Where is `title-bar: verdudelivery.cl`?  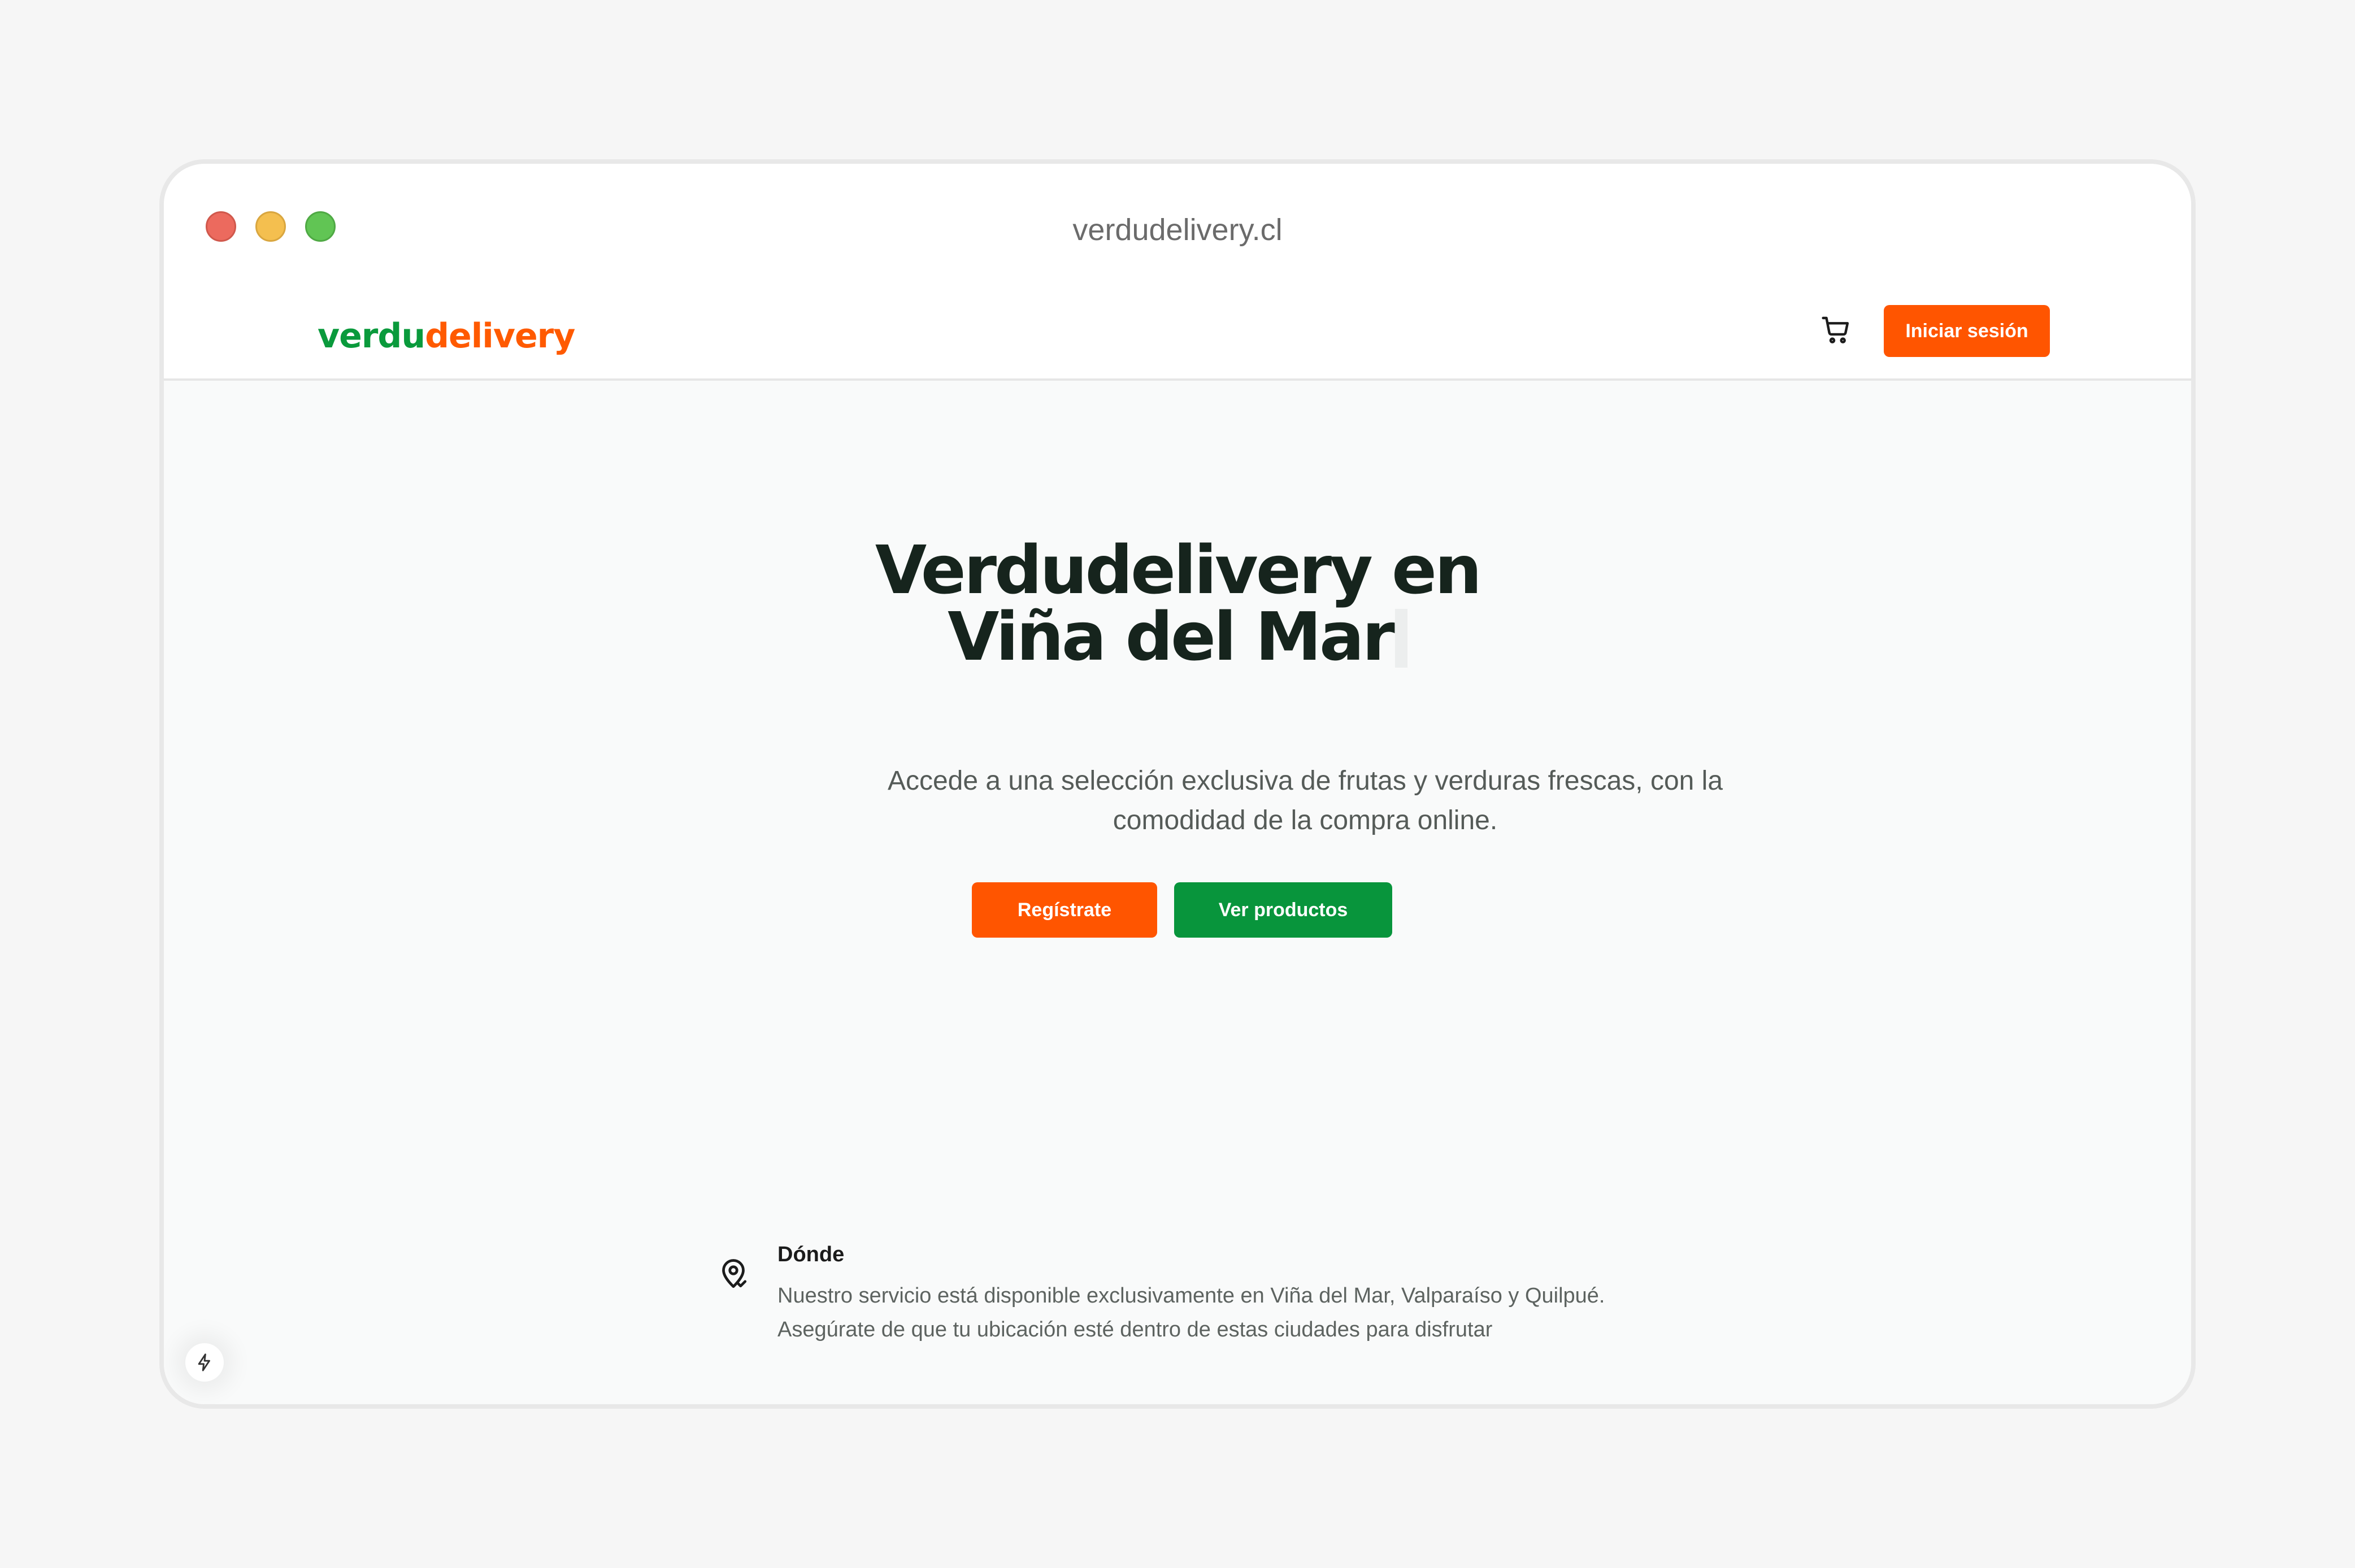
title-bar: verdudelivery.cl is located at coordinates (1177, 220).